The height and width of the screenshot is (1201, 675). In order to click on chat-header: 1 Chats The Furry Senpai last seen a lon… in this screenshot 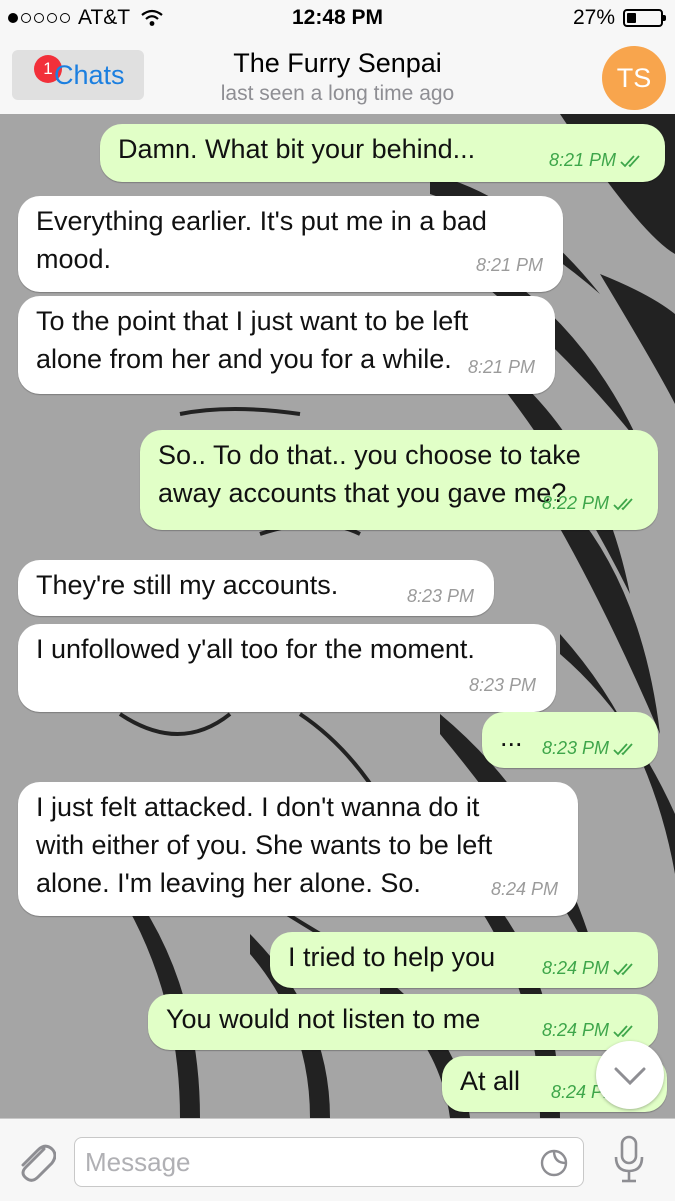, I will do `click(337, 75)`.